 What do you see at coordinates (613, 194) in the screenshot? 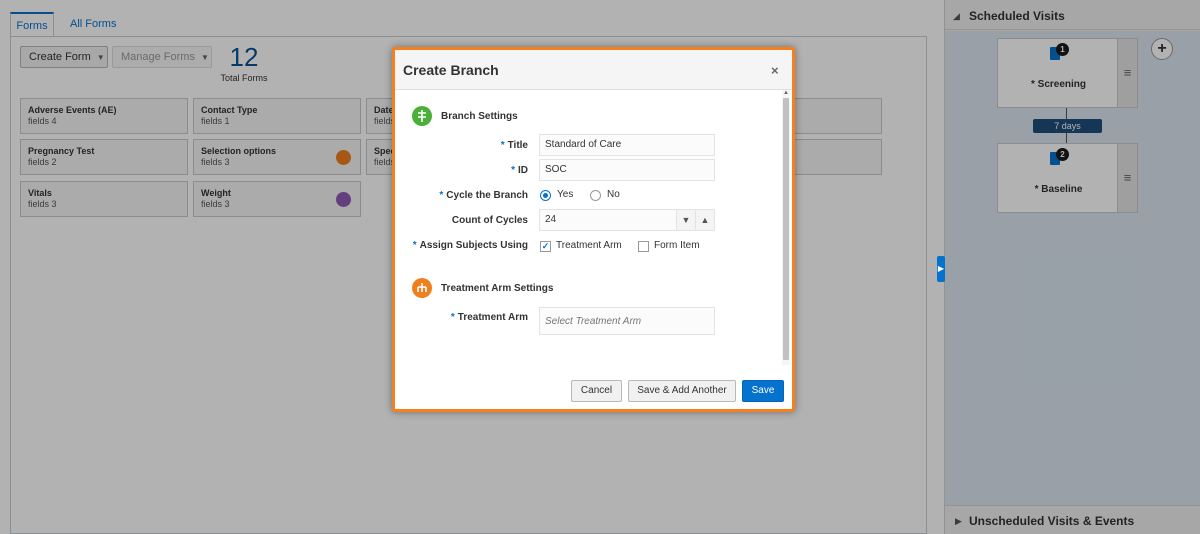
I see `cycle-no-label: No` at bounding box center [613, 194].